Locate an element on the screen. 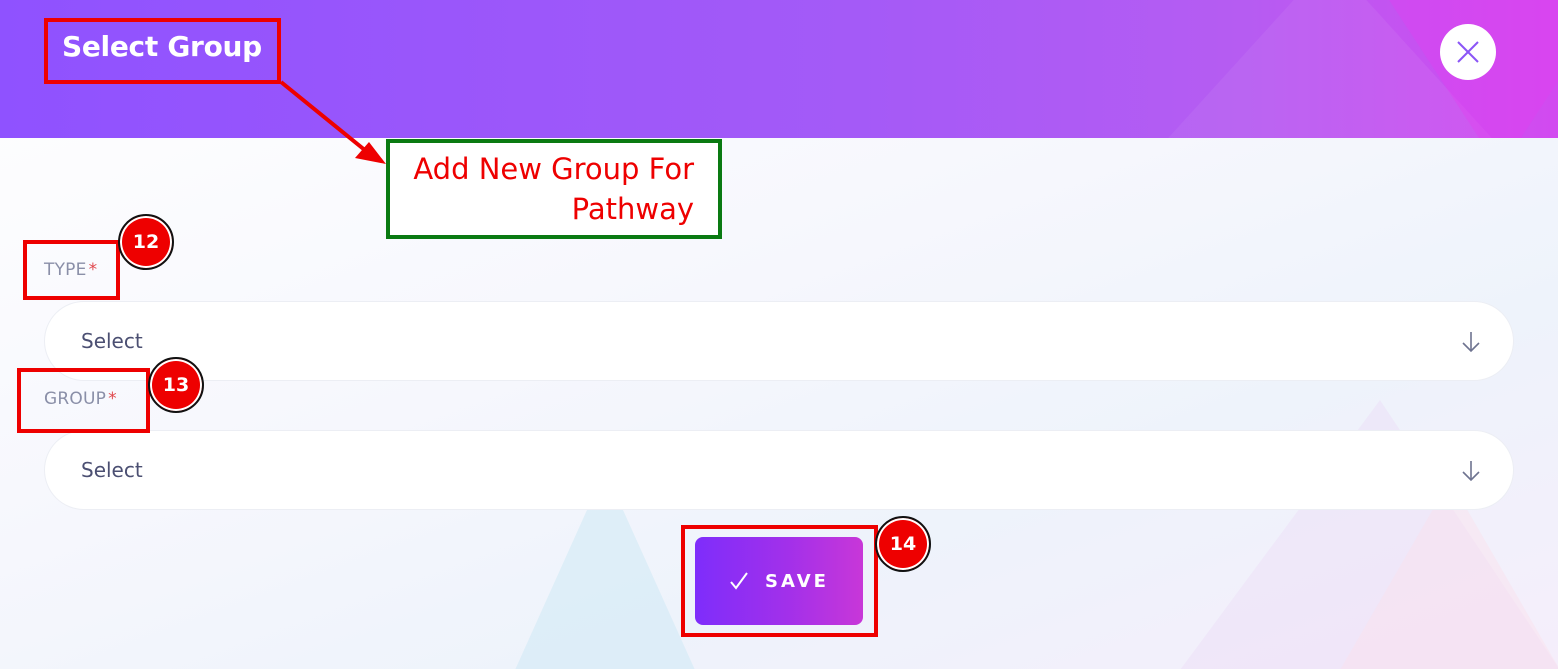 Image resolution: width=1558 pixels, height=669 pixels. annotation-badge: 14 is located at coordinates (903, 544).